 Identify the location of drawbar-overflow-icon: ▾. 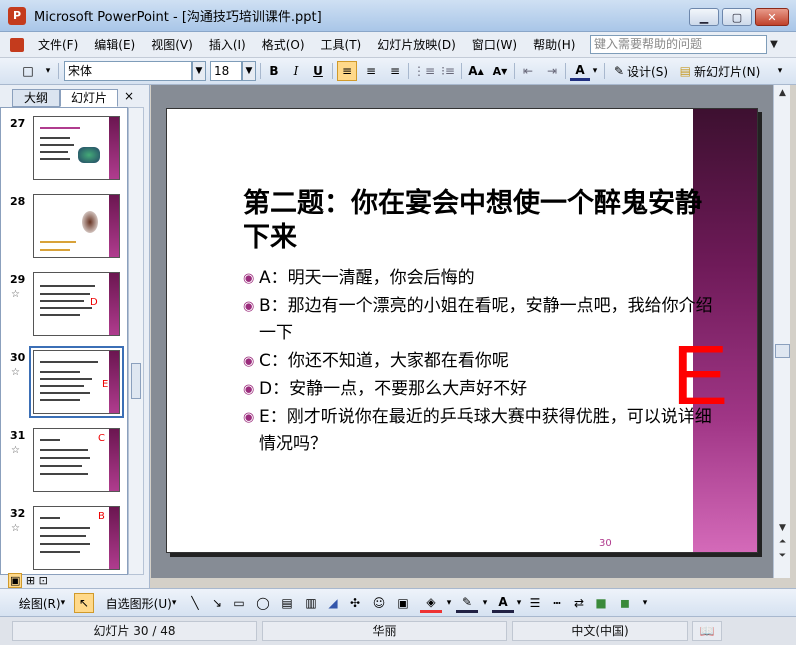
(645, 603).